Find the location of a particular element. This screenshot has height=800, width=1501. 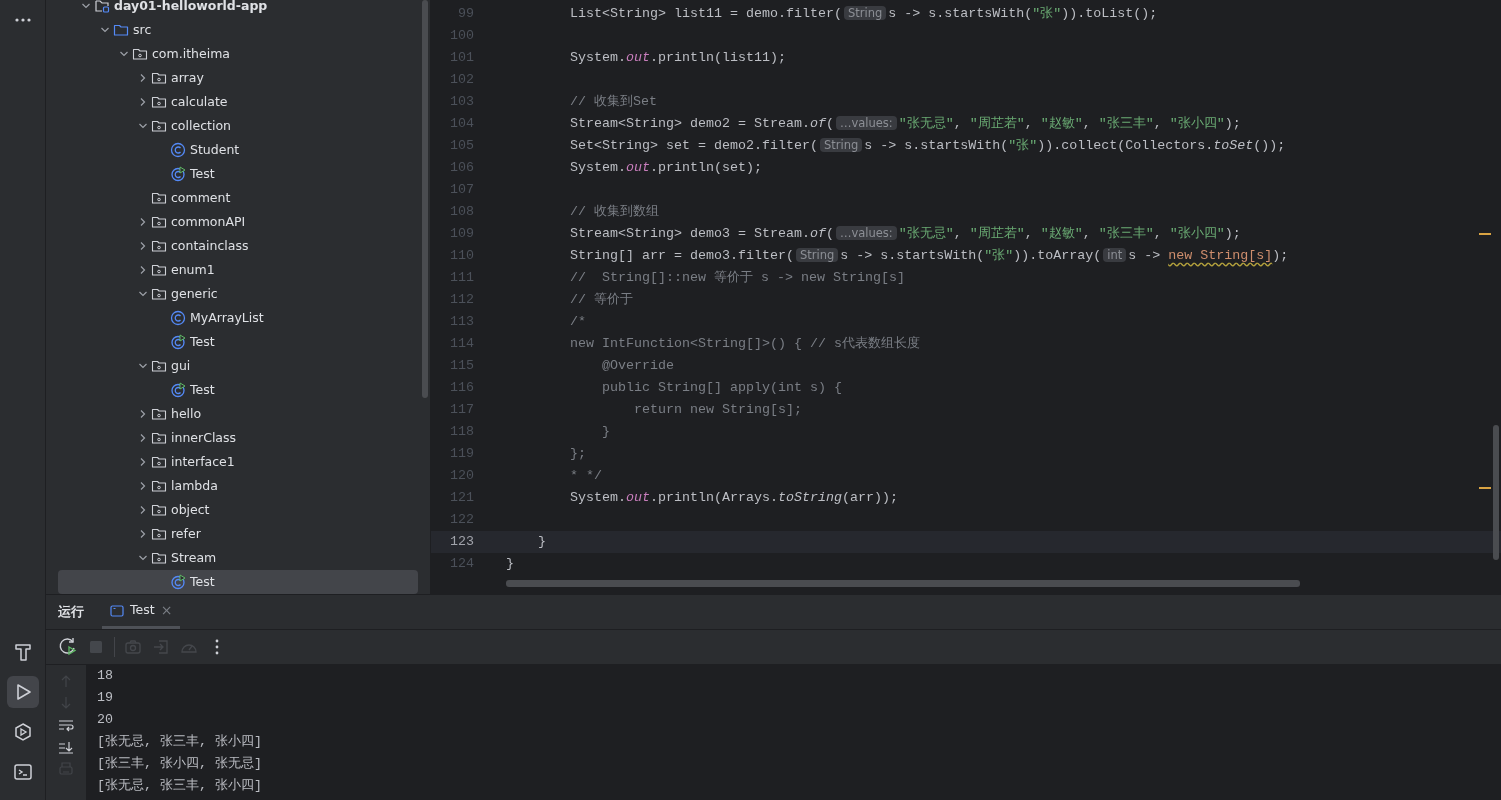

soft-wrap-icon is located at coordinates (66, 725).